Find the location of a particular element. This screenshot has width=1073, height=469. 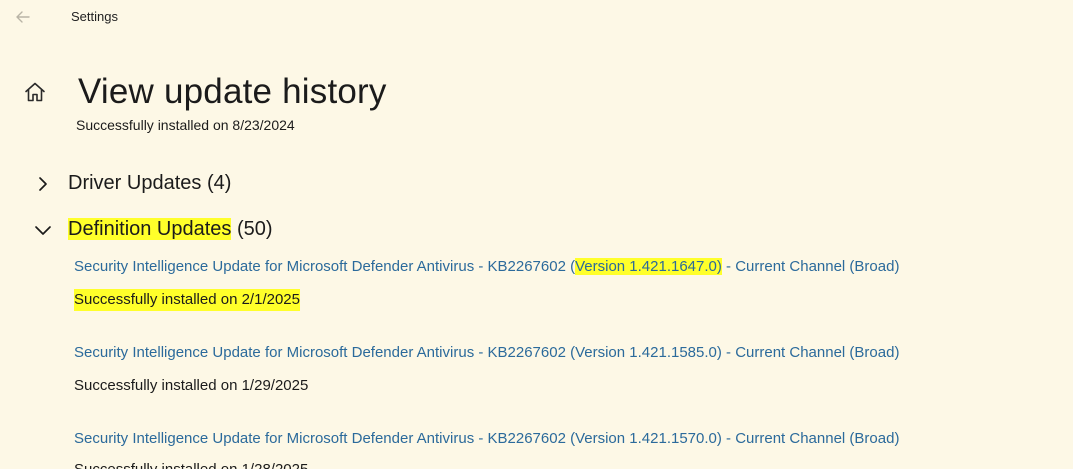

back-button is located at coordinates (23, 17).